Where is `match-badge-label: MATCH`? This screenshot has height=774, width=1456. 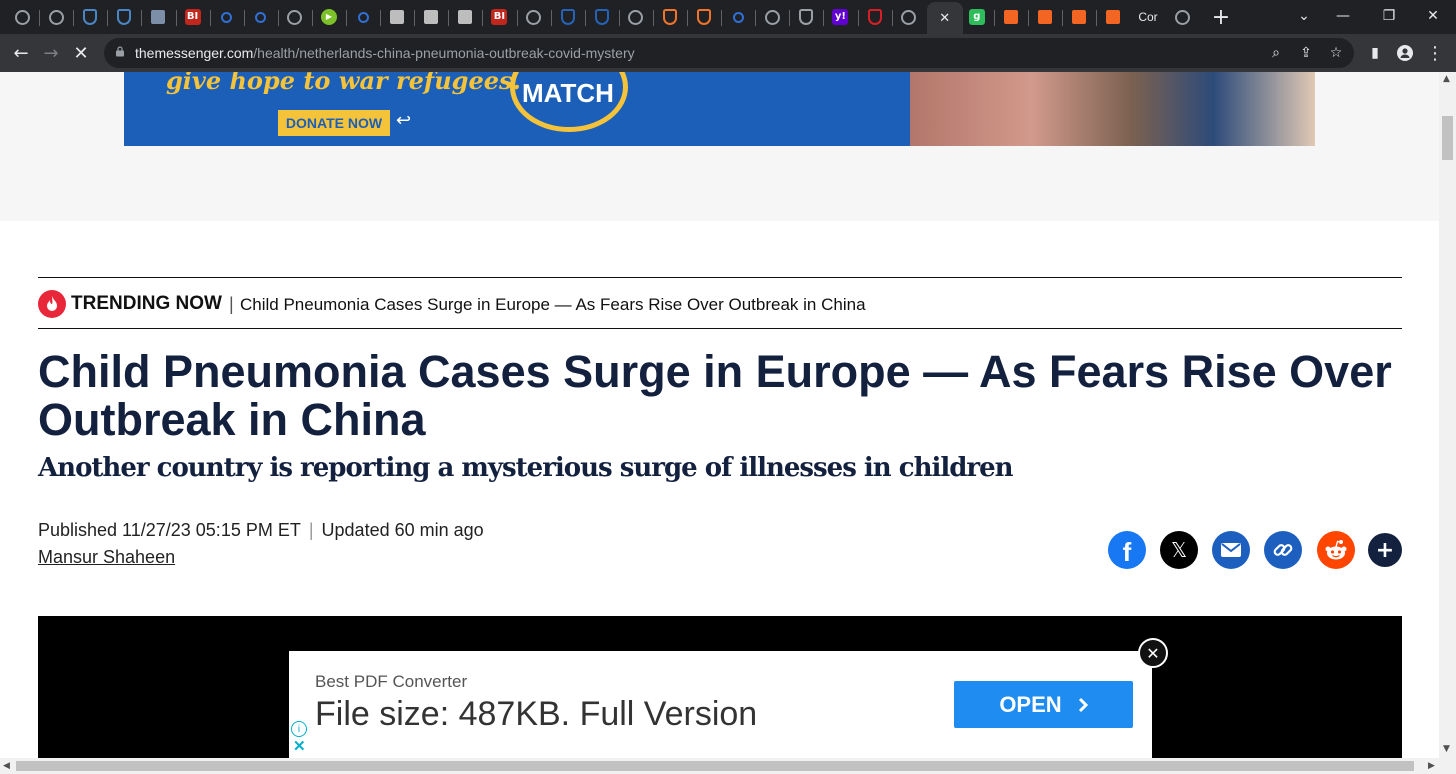
match-badge-label: MATCH is located at coordinates (568, 93).